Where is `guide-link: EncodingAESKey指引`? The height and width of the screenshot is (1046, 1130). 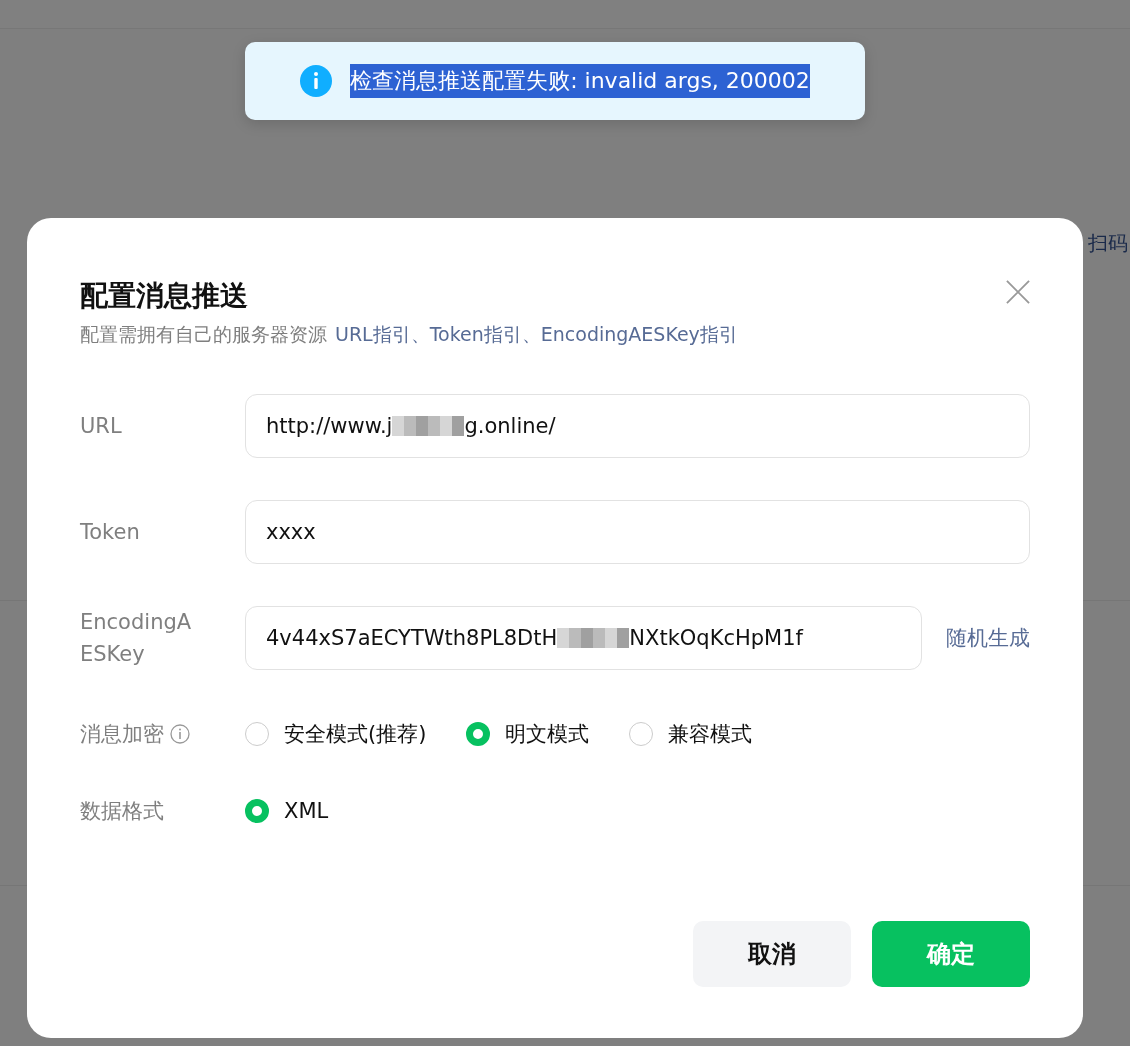 guide-link: EncodingAESKey指引 is located at coordinates (639, 334).